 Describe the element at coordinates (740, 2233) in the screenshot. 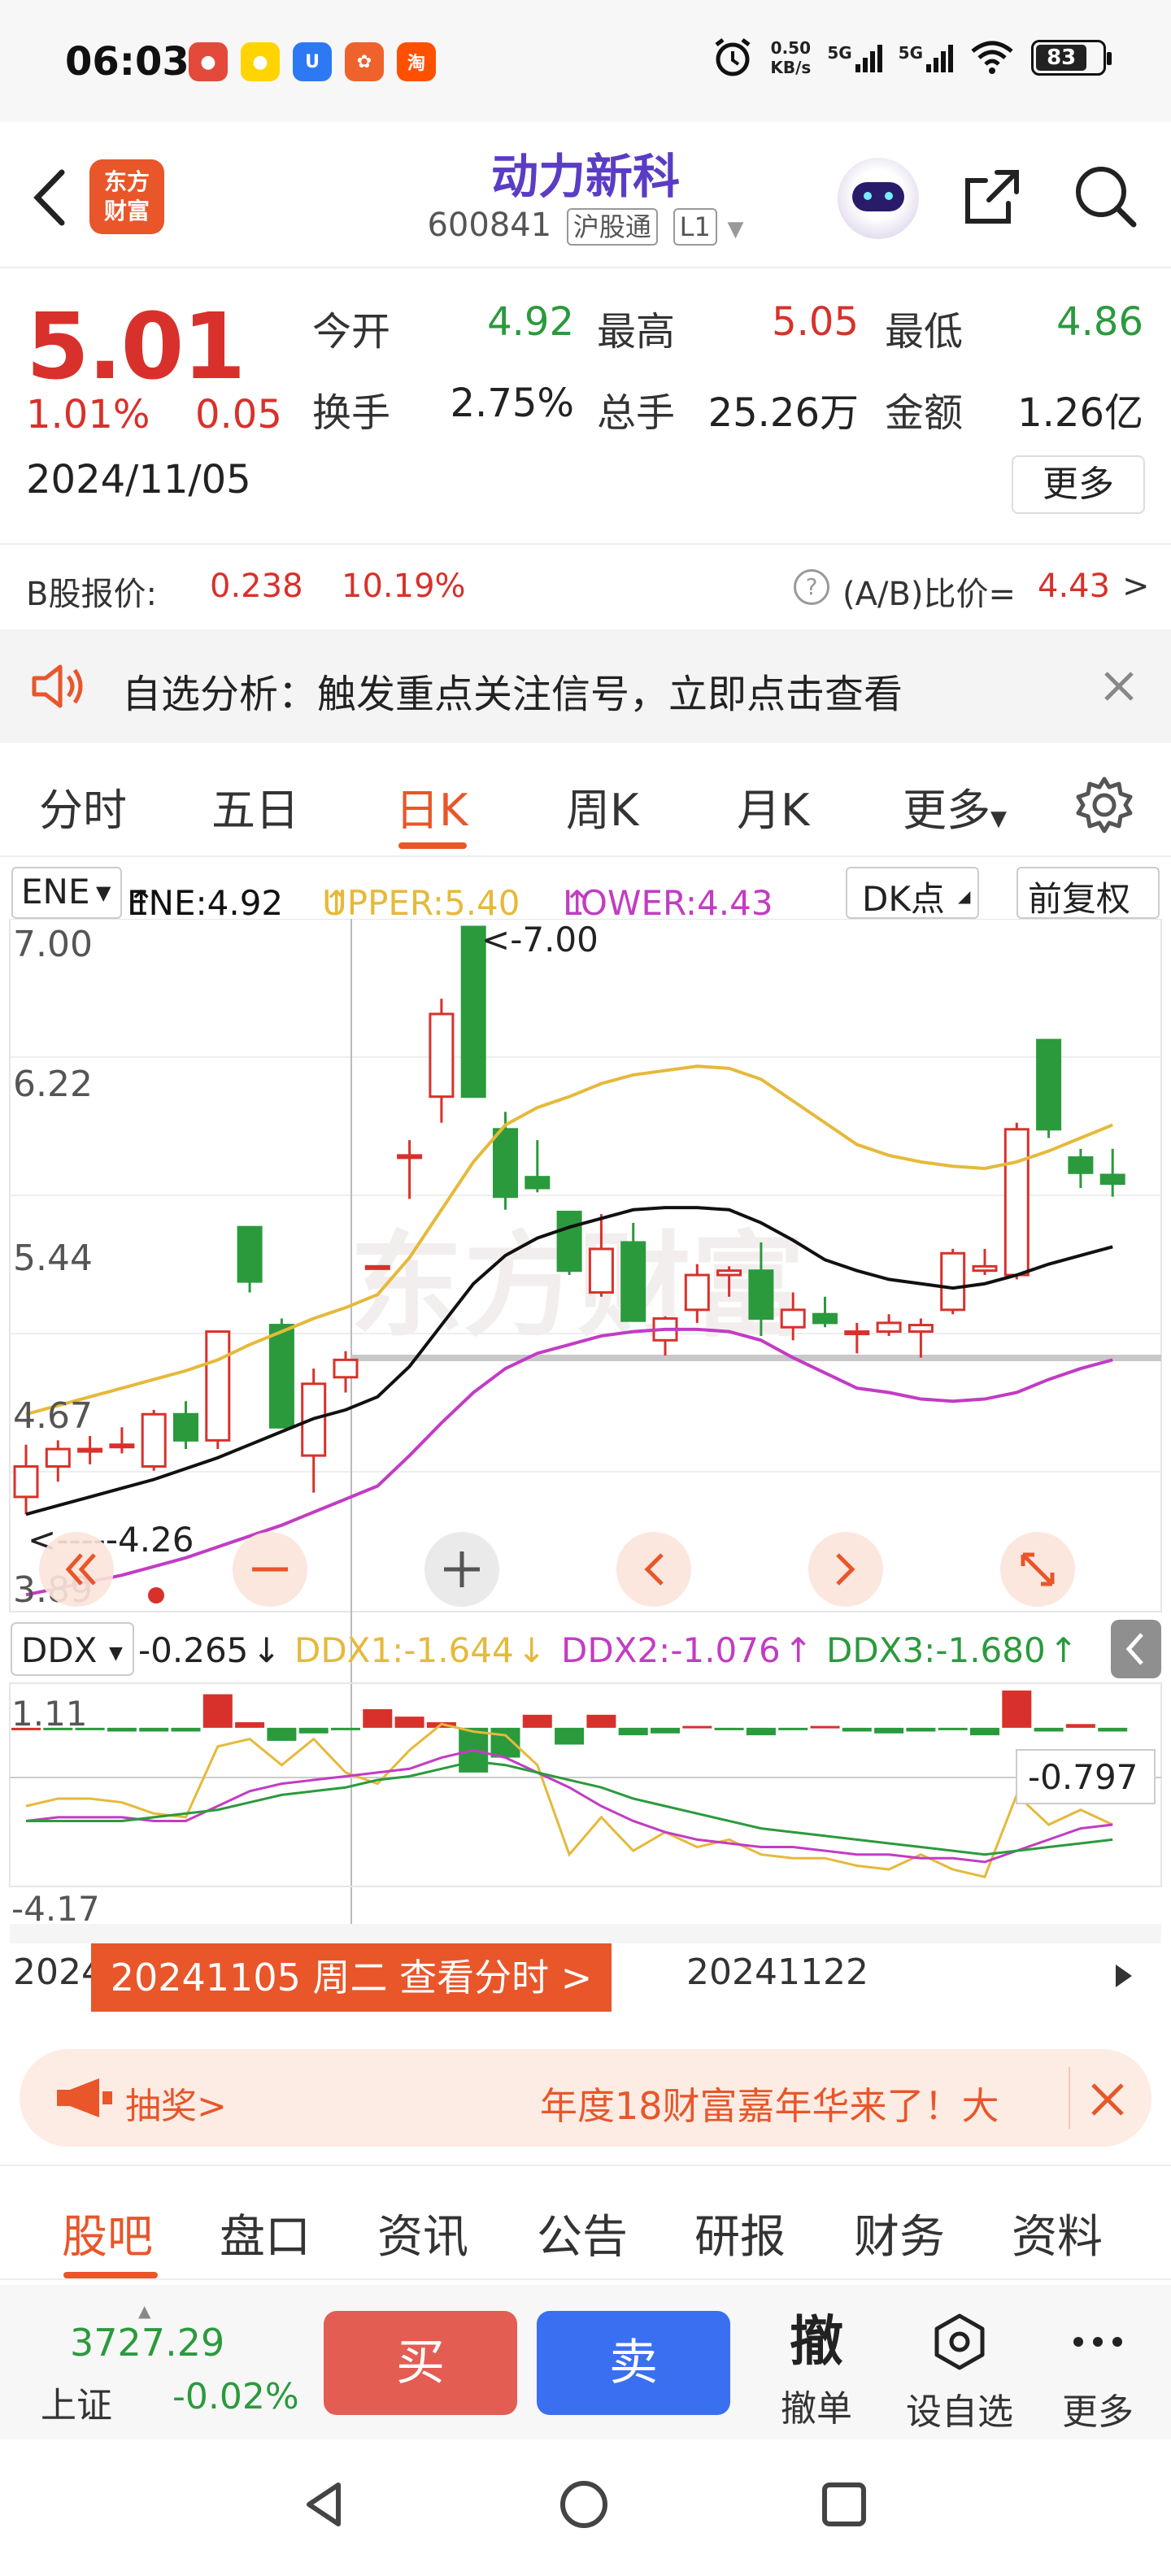

I see `tab-research: 研报` at that location.